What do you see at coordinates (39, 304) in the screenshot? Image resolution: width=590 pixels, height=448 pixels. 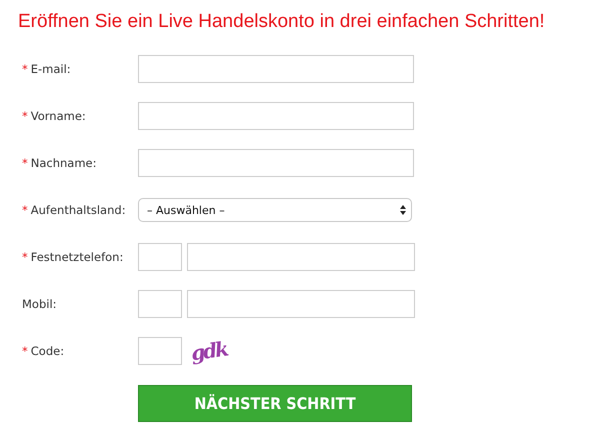 I see `field-label: Mobil:` at bounding box center [39, 304].